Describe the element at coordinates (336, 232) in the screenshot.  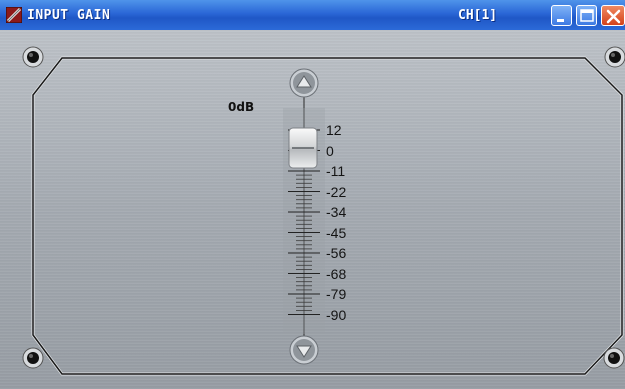
I see `scale-label: -45` at that location.